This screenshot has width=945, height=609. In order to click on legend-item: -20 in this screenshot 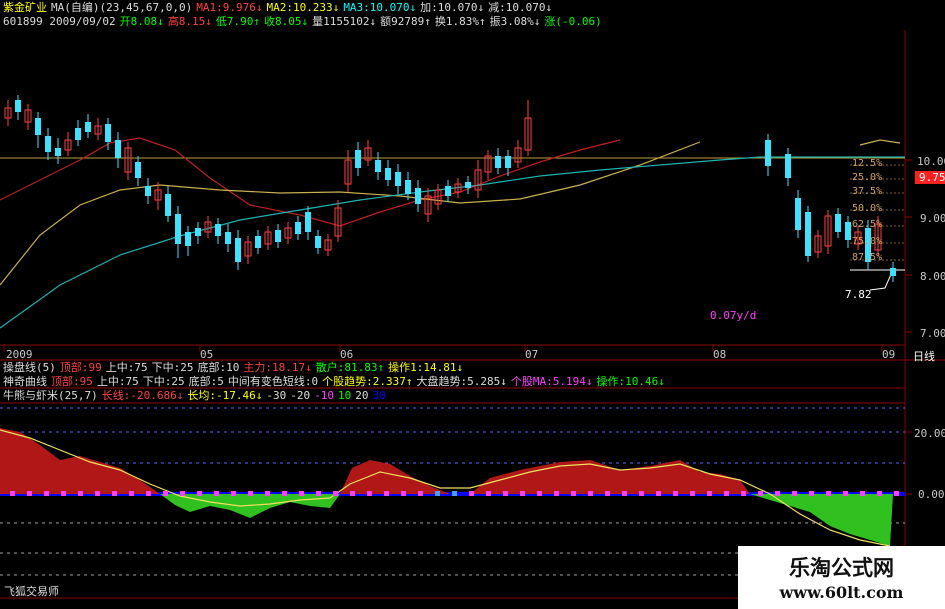, I will do `click(300, 395)`.